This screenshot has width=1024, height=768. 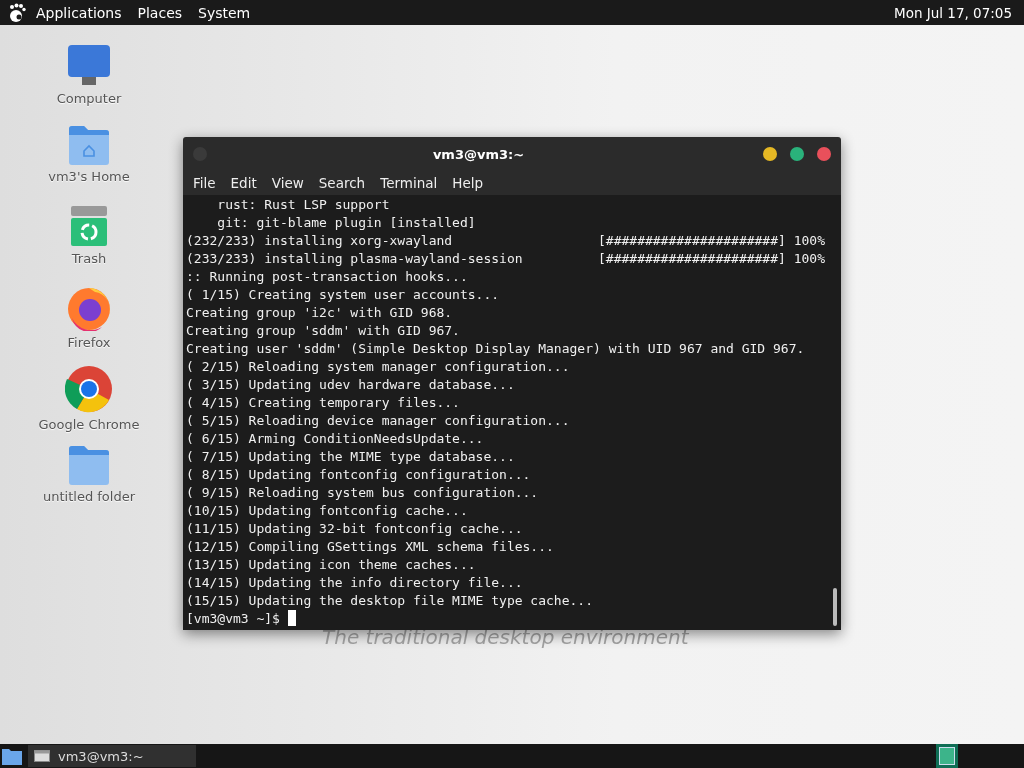 I want to click on terminal-line: (232/233) installing xorg-xwayland, so click(x=319, y=240).